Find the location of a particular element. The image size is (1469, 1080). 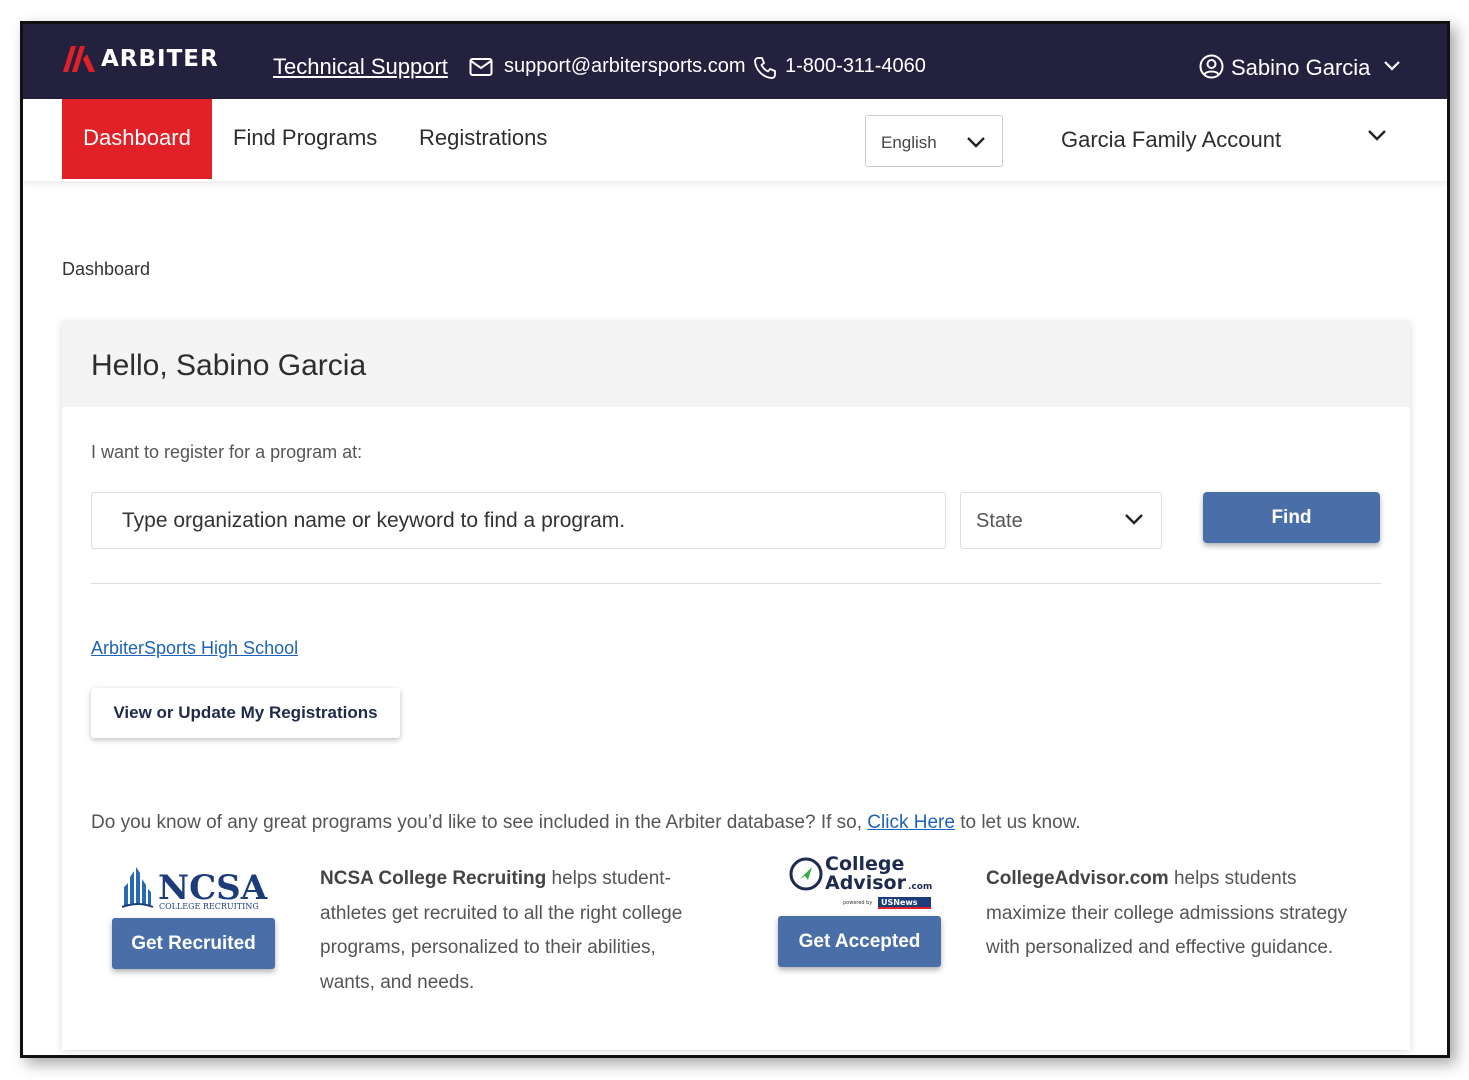

language-select: English is located at coordinates (934, 141).